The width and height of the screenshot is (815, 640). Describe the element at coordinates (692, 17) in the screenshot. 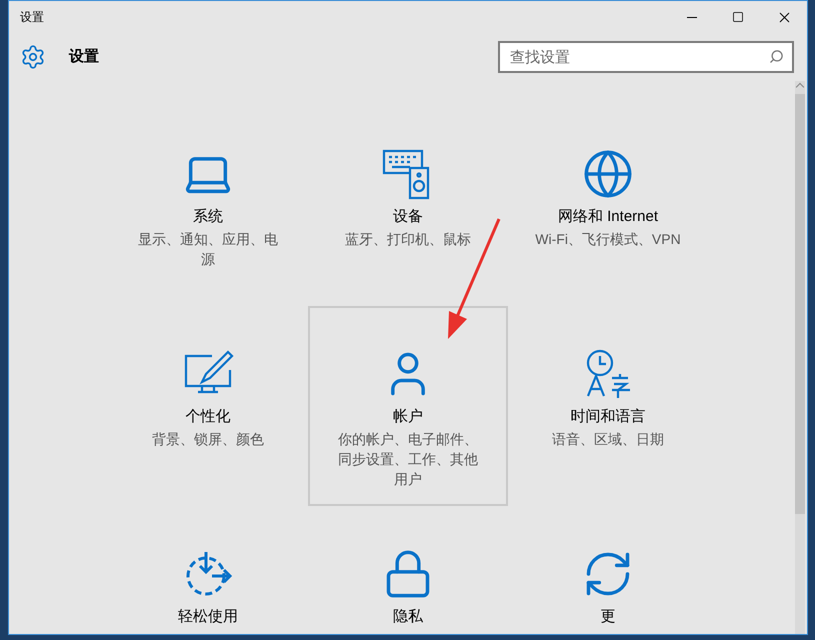

I see `minimize-icon` at that location.